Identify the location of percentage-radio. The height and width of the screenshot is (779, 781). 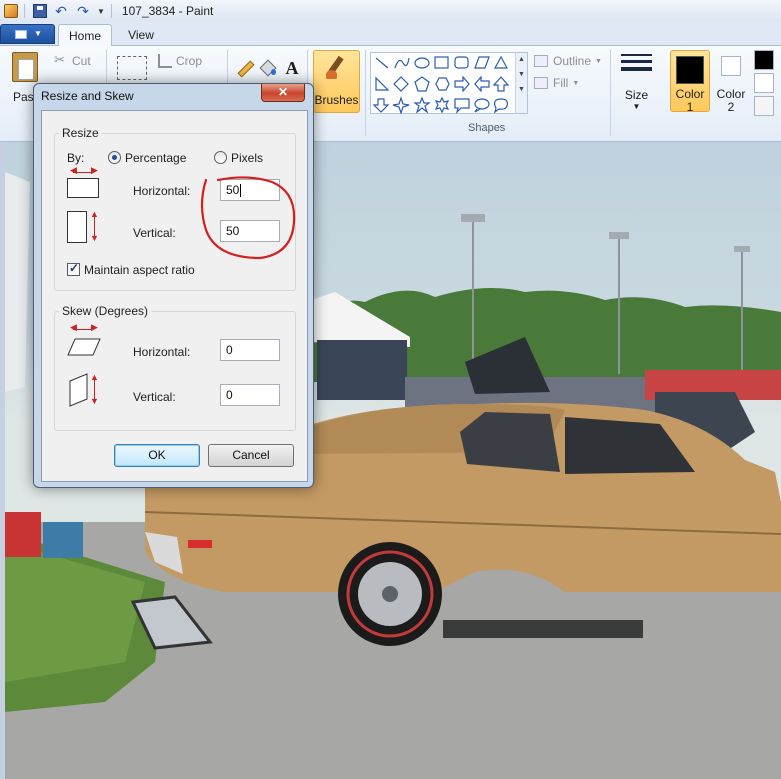
(114, 157).